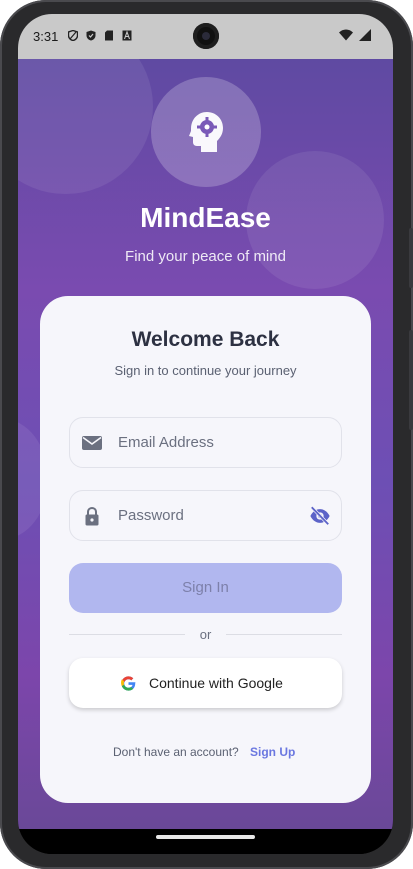  Describe the element at coordinates (411, 258) in the screenshot. I see `volume-button` at that location.